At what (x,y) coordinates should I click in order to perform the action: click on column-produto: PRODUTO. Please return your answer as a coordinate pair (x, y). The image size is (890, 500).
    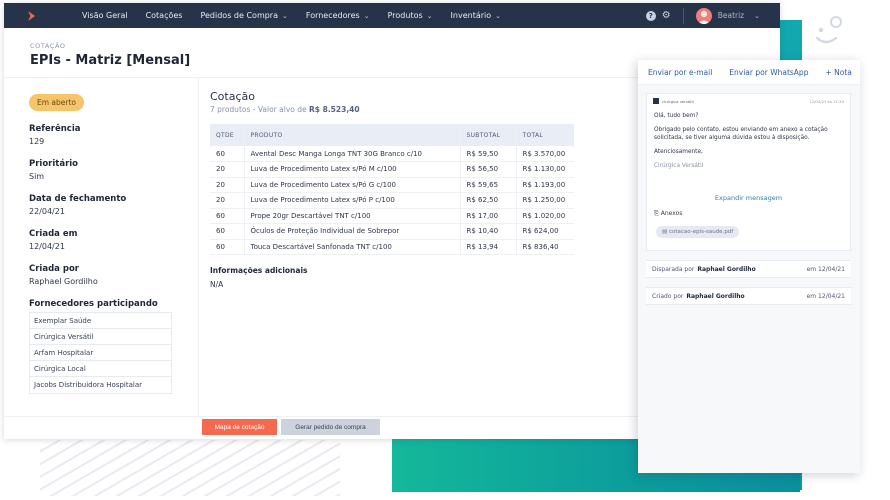
    Looking at the image, I should click on (351, 135).